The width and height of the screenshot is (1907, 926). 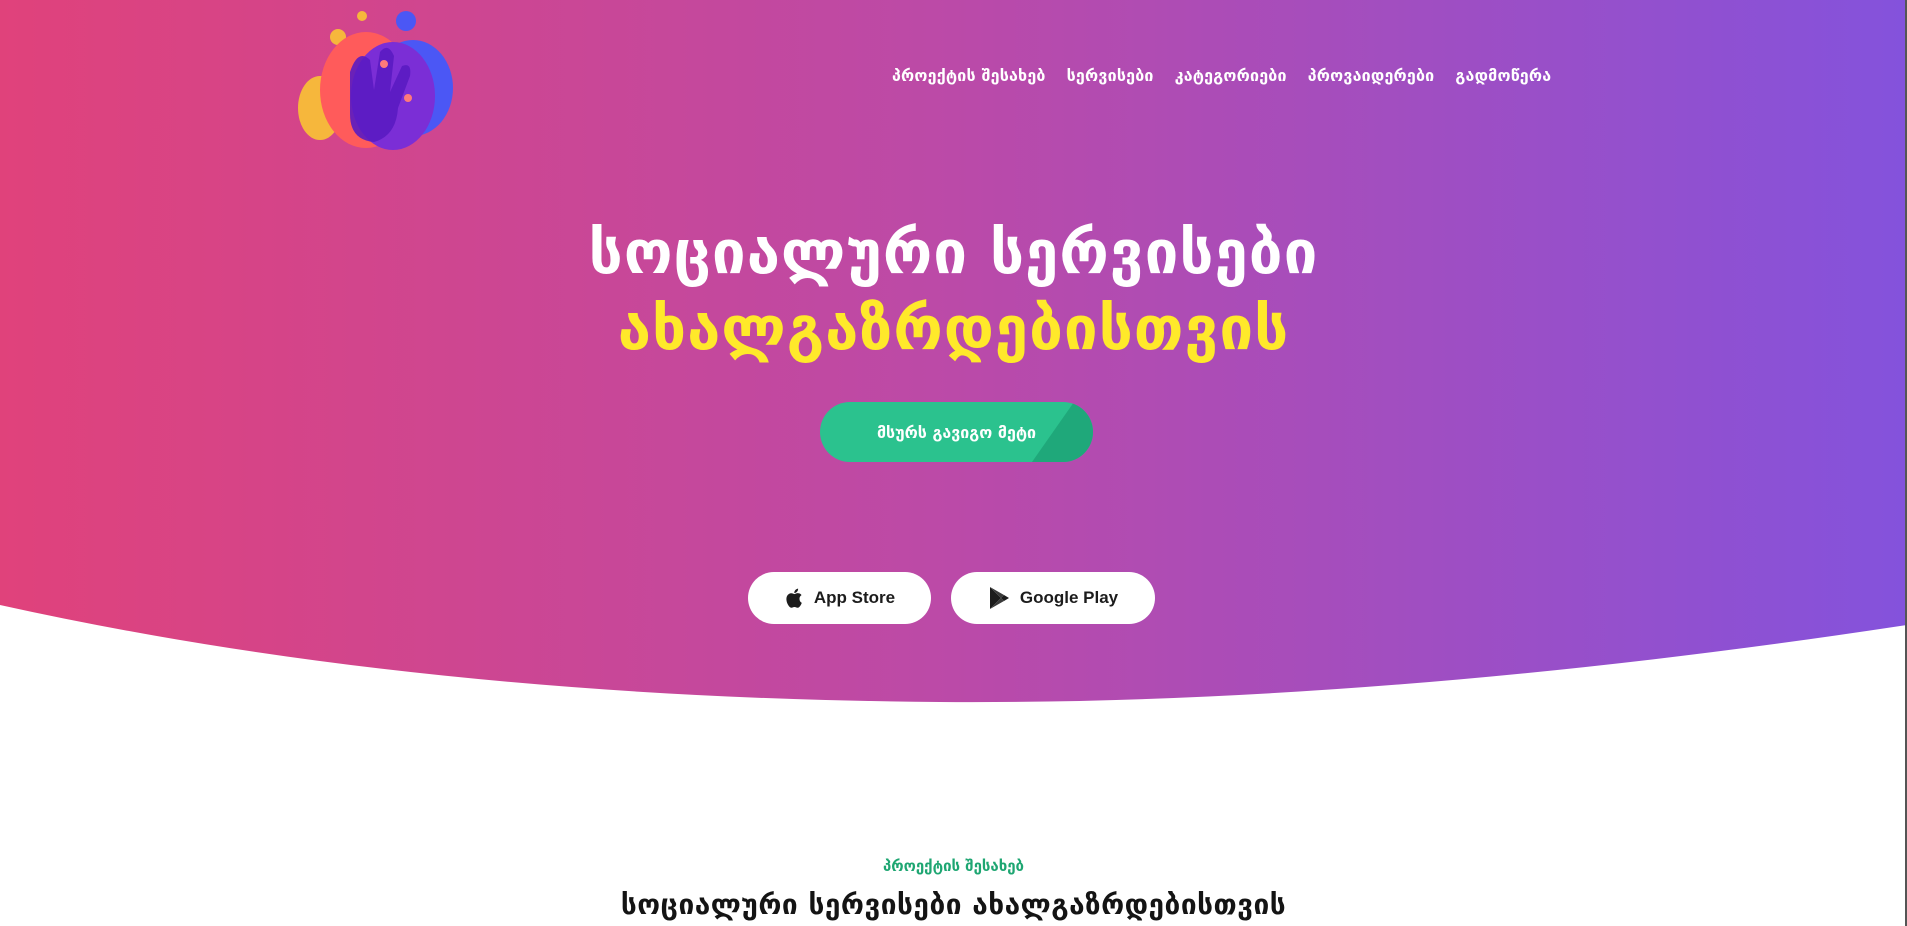 What do you see at coordinates (794, 598) in the screenshot?
I see `apple-icon` at bounding box center [794, 598].